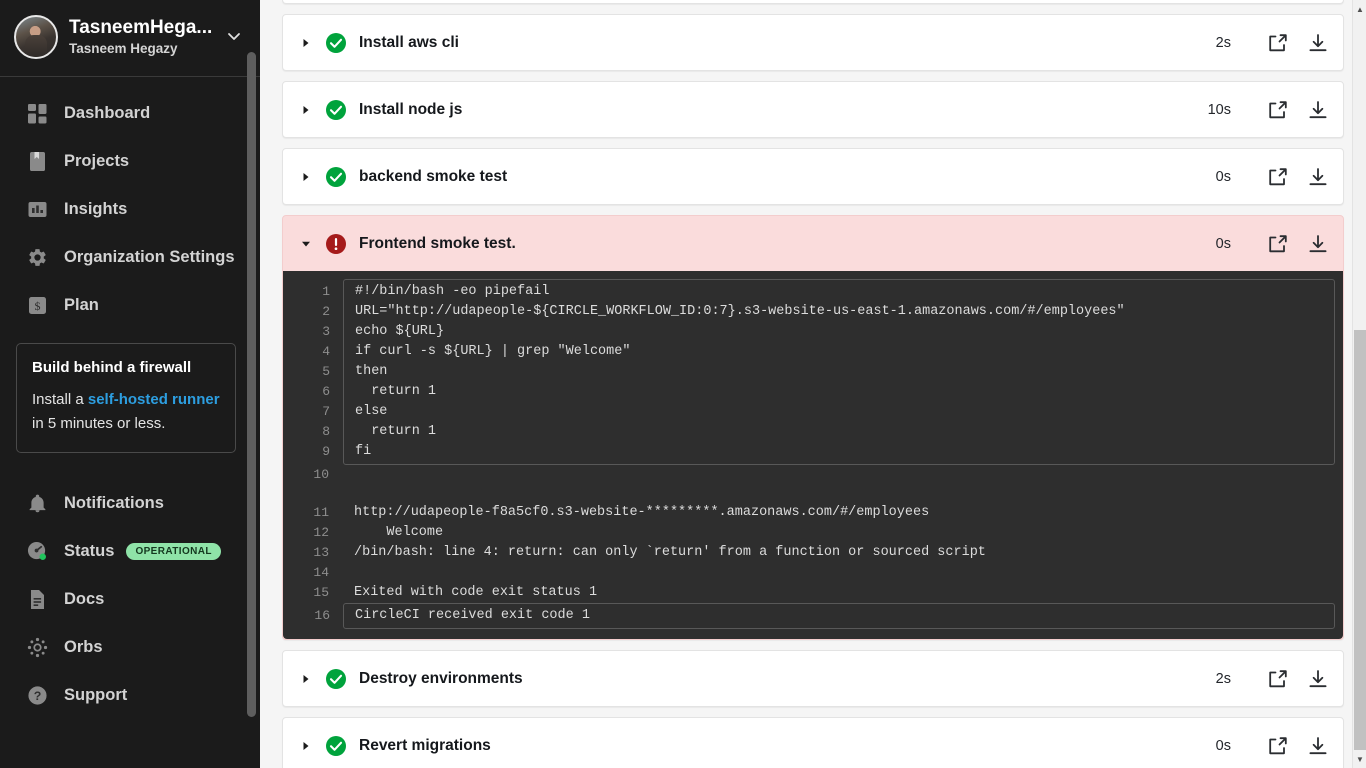  Describe the element at coordinates (154, 399) in the screenshot. I see `self-hosted-runner-link: self-hosted runner` at that location.